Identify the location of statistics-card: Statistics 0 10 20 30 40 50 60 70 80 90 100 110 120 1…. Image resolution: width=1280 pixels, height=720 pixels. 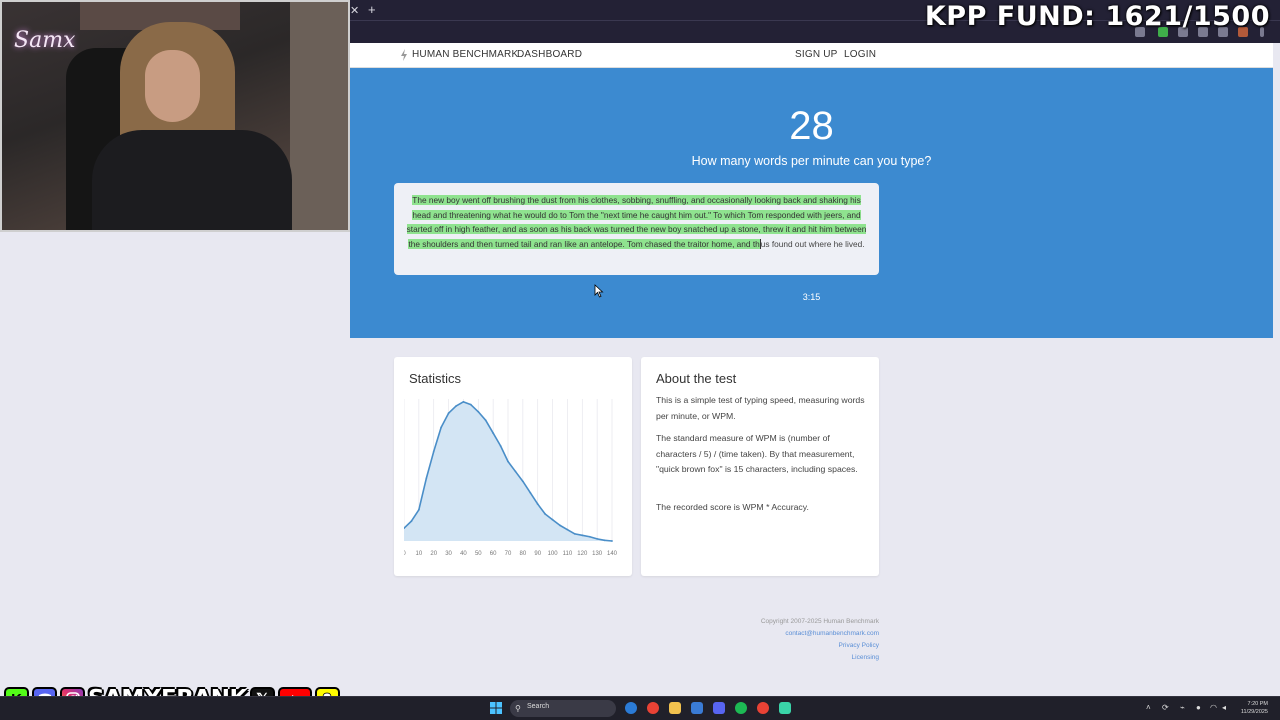
(513, 466).